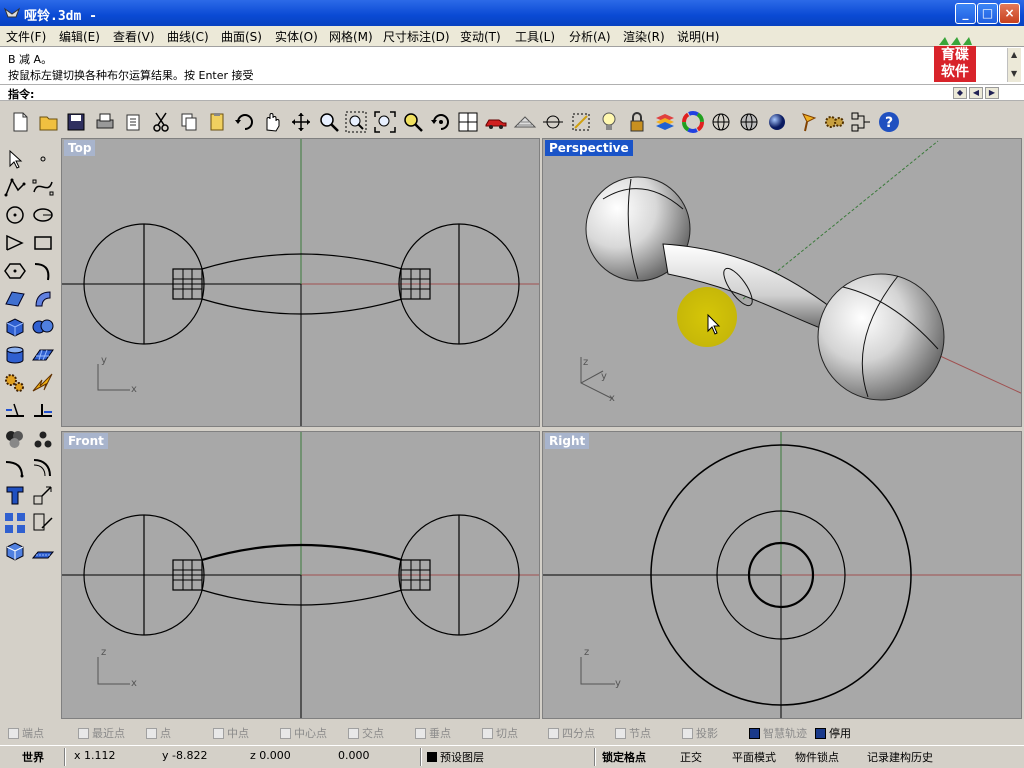 Image resolution: width=1024 pixels, height=768 pixels. I want to click on explode-icon, so click(43, 383).